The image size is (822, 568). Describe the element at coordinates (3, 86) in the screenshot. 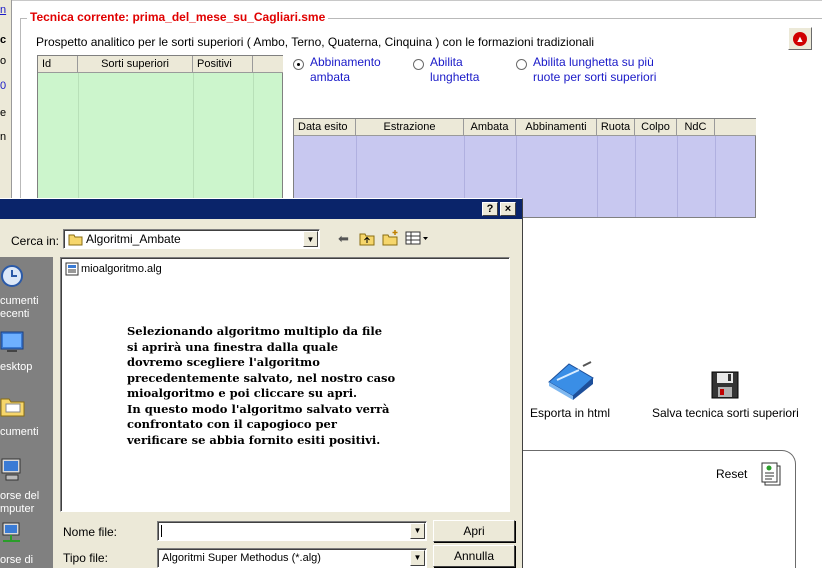

I see `left-strip-cell: 0` at that location.